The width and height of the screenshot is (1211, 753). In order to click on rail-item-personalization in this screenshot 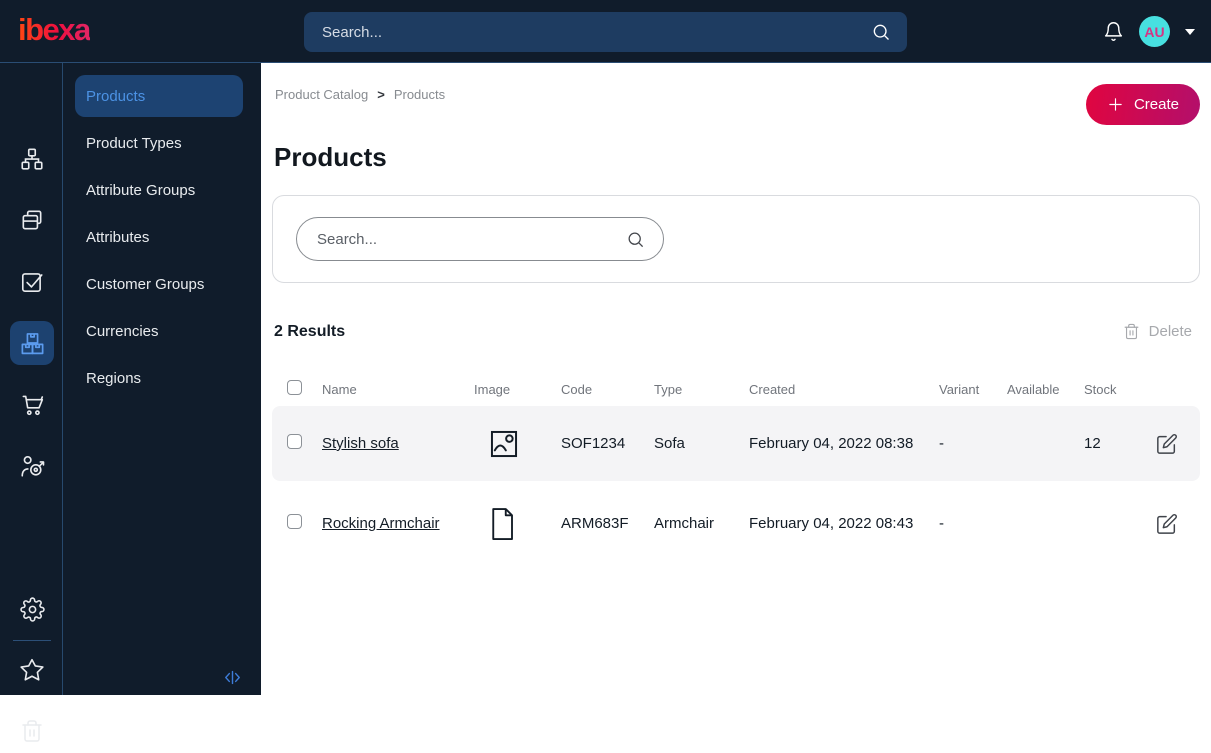, I will do `click(32, 466)`.